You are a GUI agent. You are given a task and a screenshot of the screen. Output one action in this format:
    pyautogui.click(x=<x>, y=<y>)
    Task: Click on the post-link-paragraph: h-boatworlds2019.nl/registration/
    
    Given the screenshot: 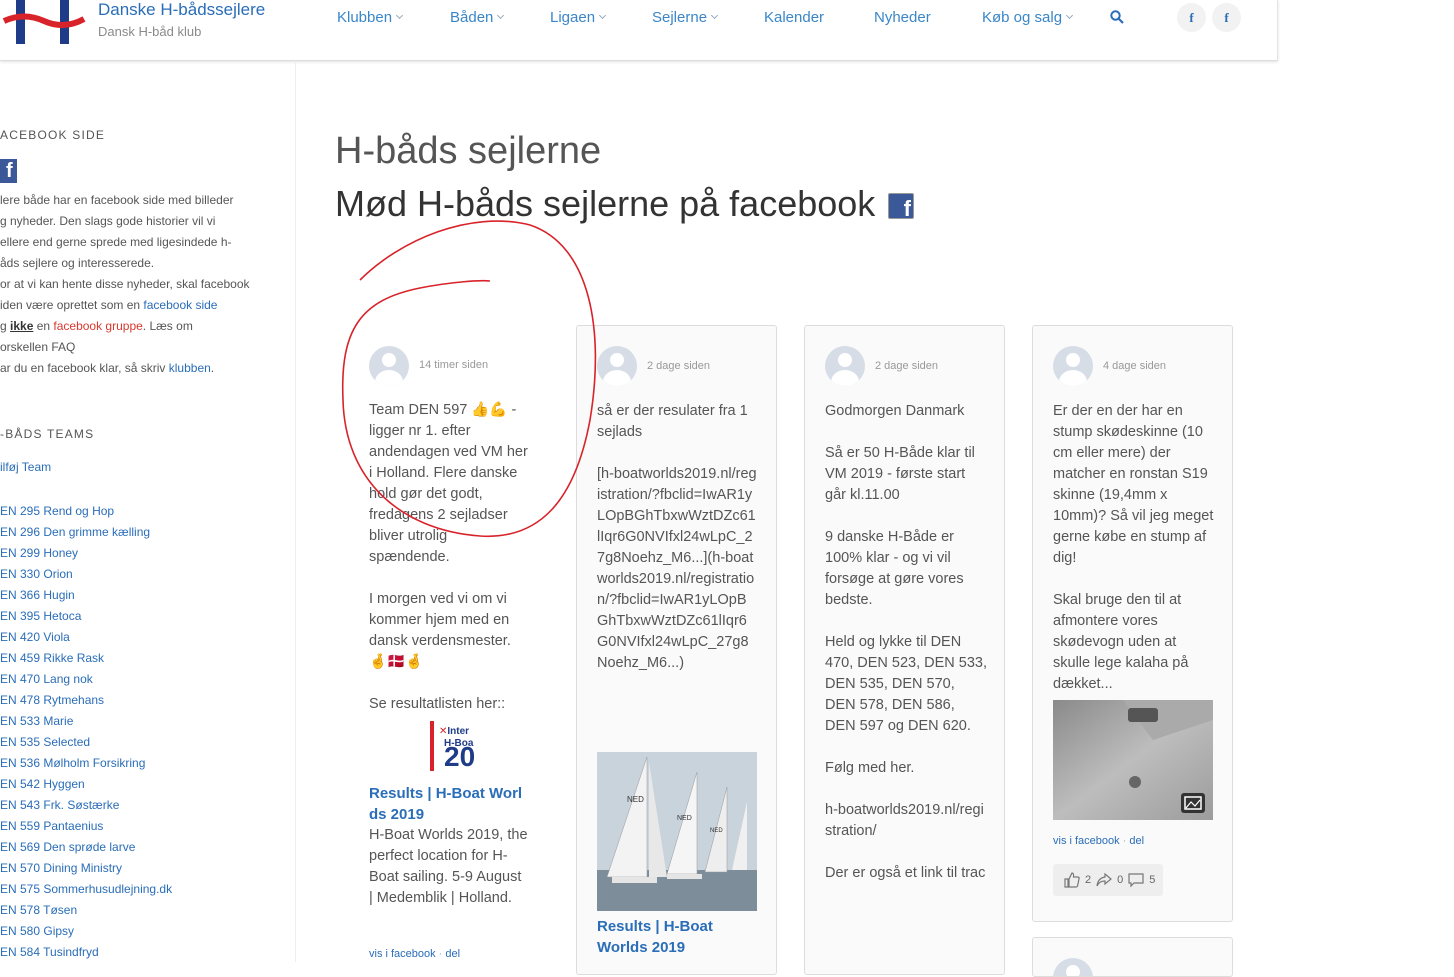 What is the action you would take?
    pyautogui.click(x=907, y=821)
    